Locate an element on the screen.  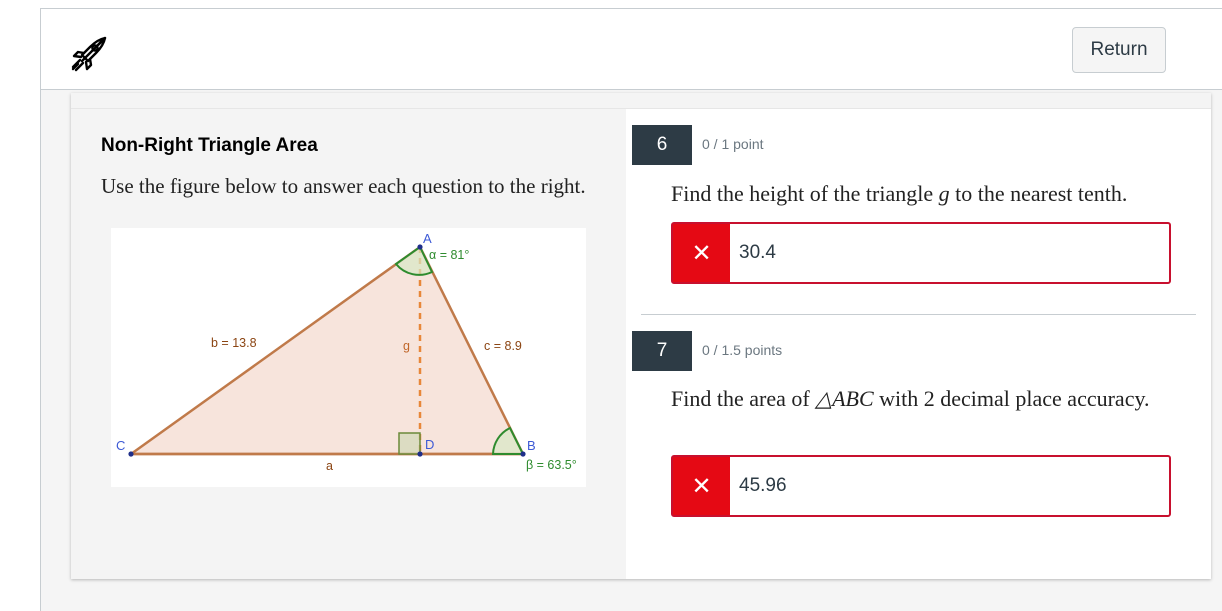
angle-alpha-label: α = 81° is located at coordinates (449, 255).